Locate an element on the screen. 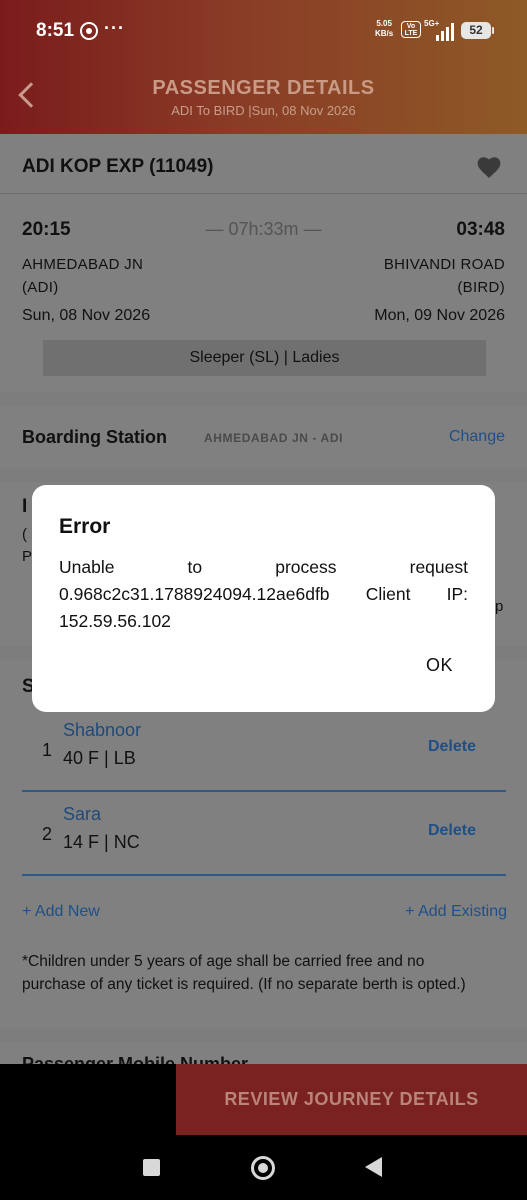 Image resolution: width=527 pixels, height=1200 pixels. boarding-station-value: AHMEDABAD JN - ADI is located at coordinates (274, 438).